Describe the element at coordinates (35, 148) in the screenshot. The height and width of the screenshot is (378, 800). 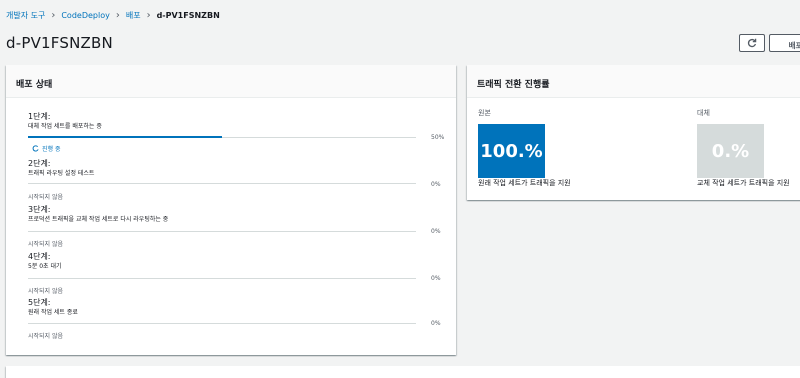
I see `spinner-icon` at that location.